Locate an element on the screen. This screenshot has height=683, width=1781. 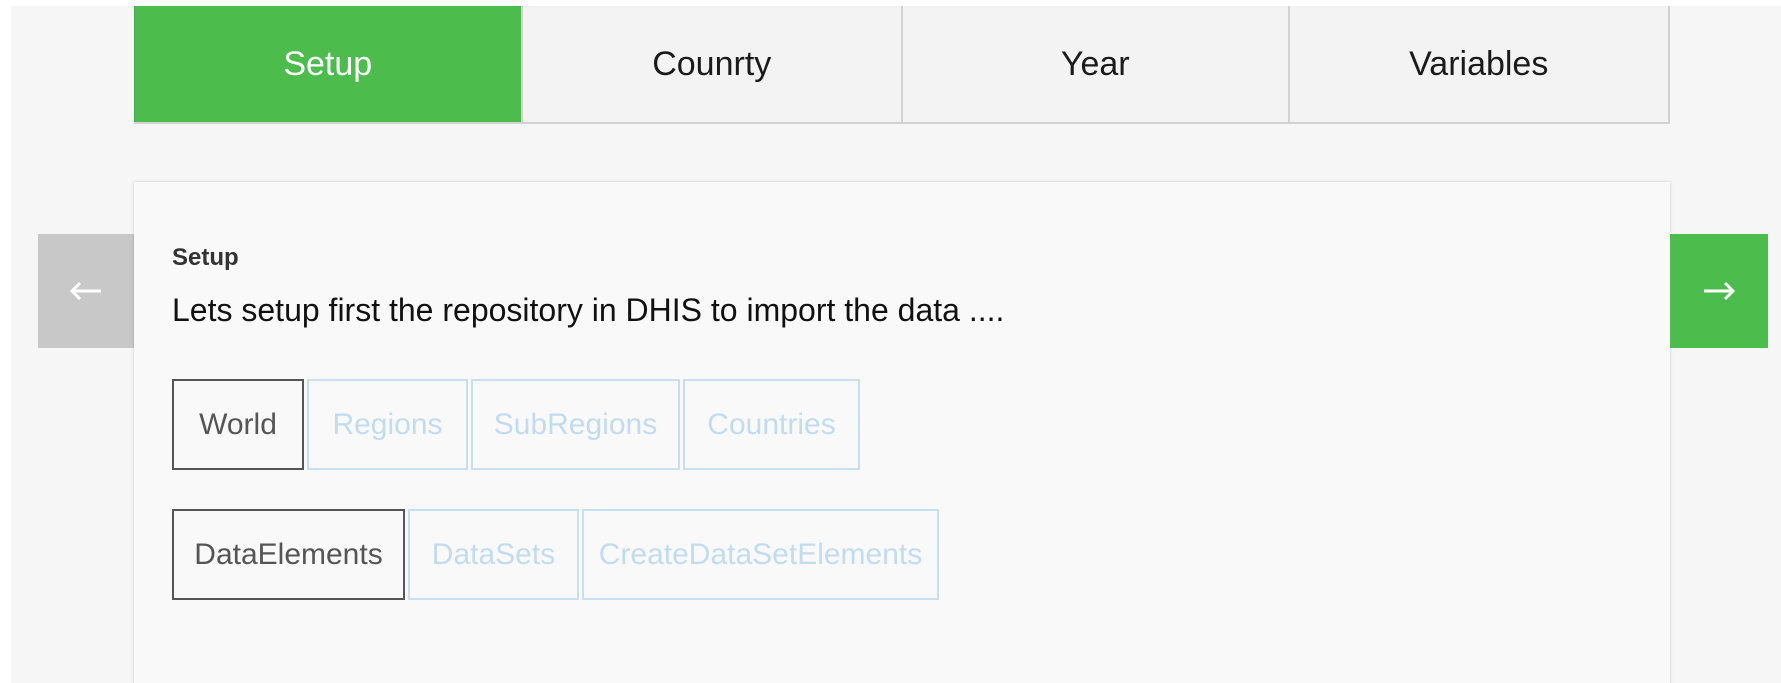
card-title: Setup is located at coordinates (205, 257).